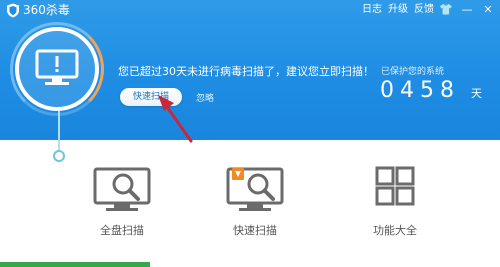 This screenshot has width=500, height=267. Describe the element at coordinates (250, 11) in the screenshot. I see `title-bar: 360杀毒 日志 升级 反馈 👕 — ✕` at that location.